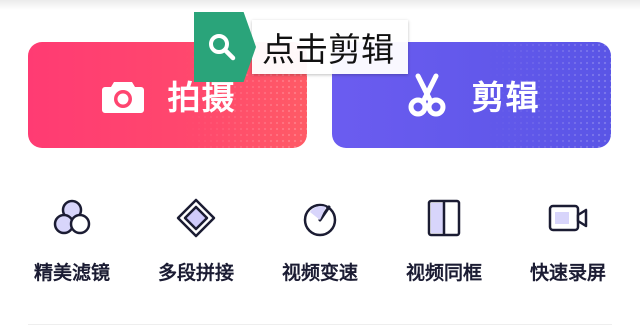 This screenshot has width=640, height=328. What do you see at coordinates (72, 217) in the screenshot?
I see `filter-icon` at bounding box center [72, 217].